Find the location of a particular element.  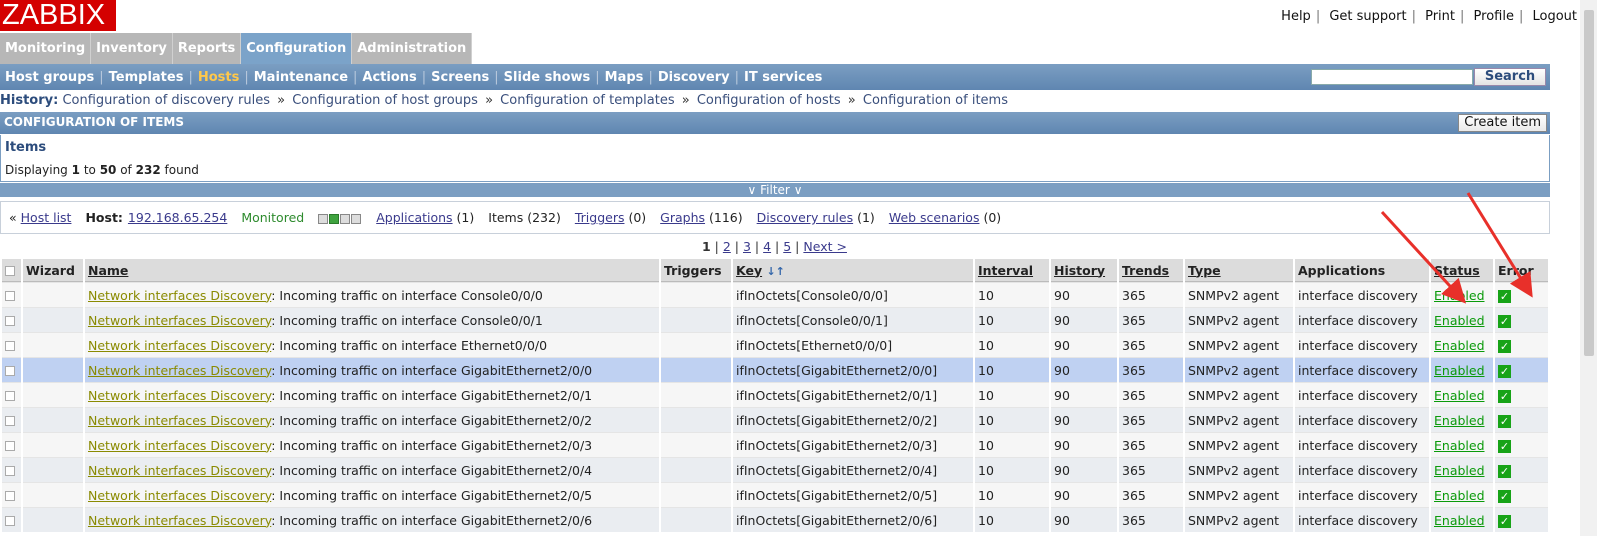

page-4: 4 is located at coordinates (767, 246).